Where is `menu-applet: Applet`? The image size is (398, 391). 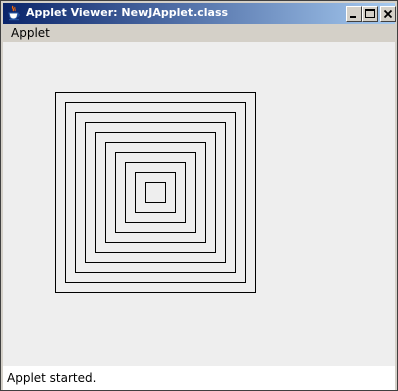
menu-applet: Applet is located at coordinates (30, 33).